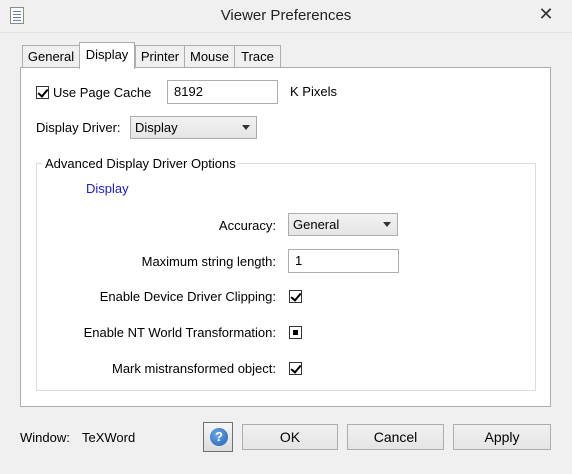 This screenshot has height=474, width=572. I want to click on help-button: ?, so click(218, 437).